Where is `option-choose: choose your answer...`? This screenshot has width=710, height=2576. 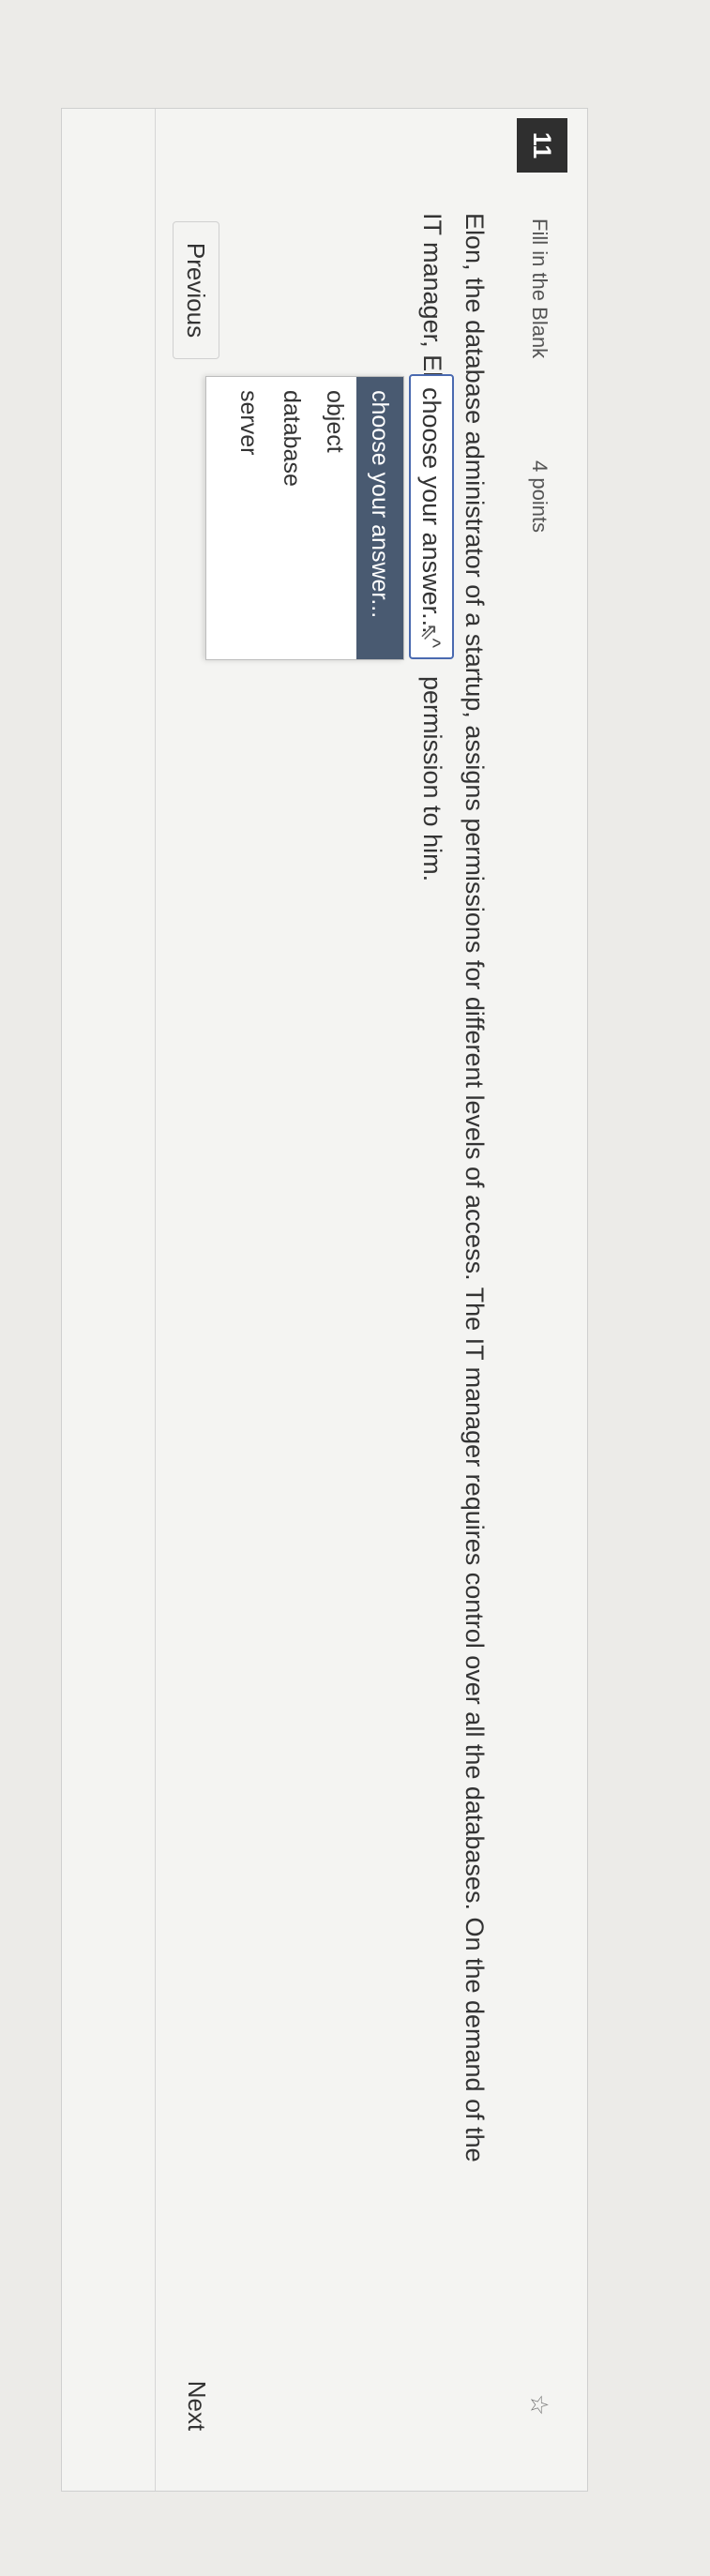 option-choose: choose your answer... is located at coordinates (379, 518).